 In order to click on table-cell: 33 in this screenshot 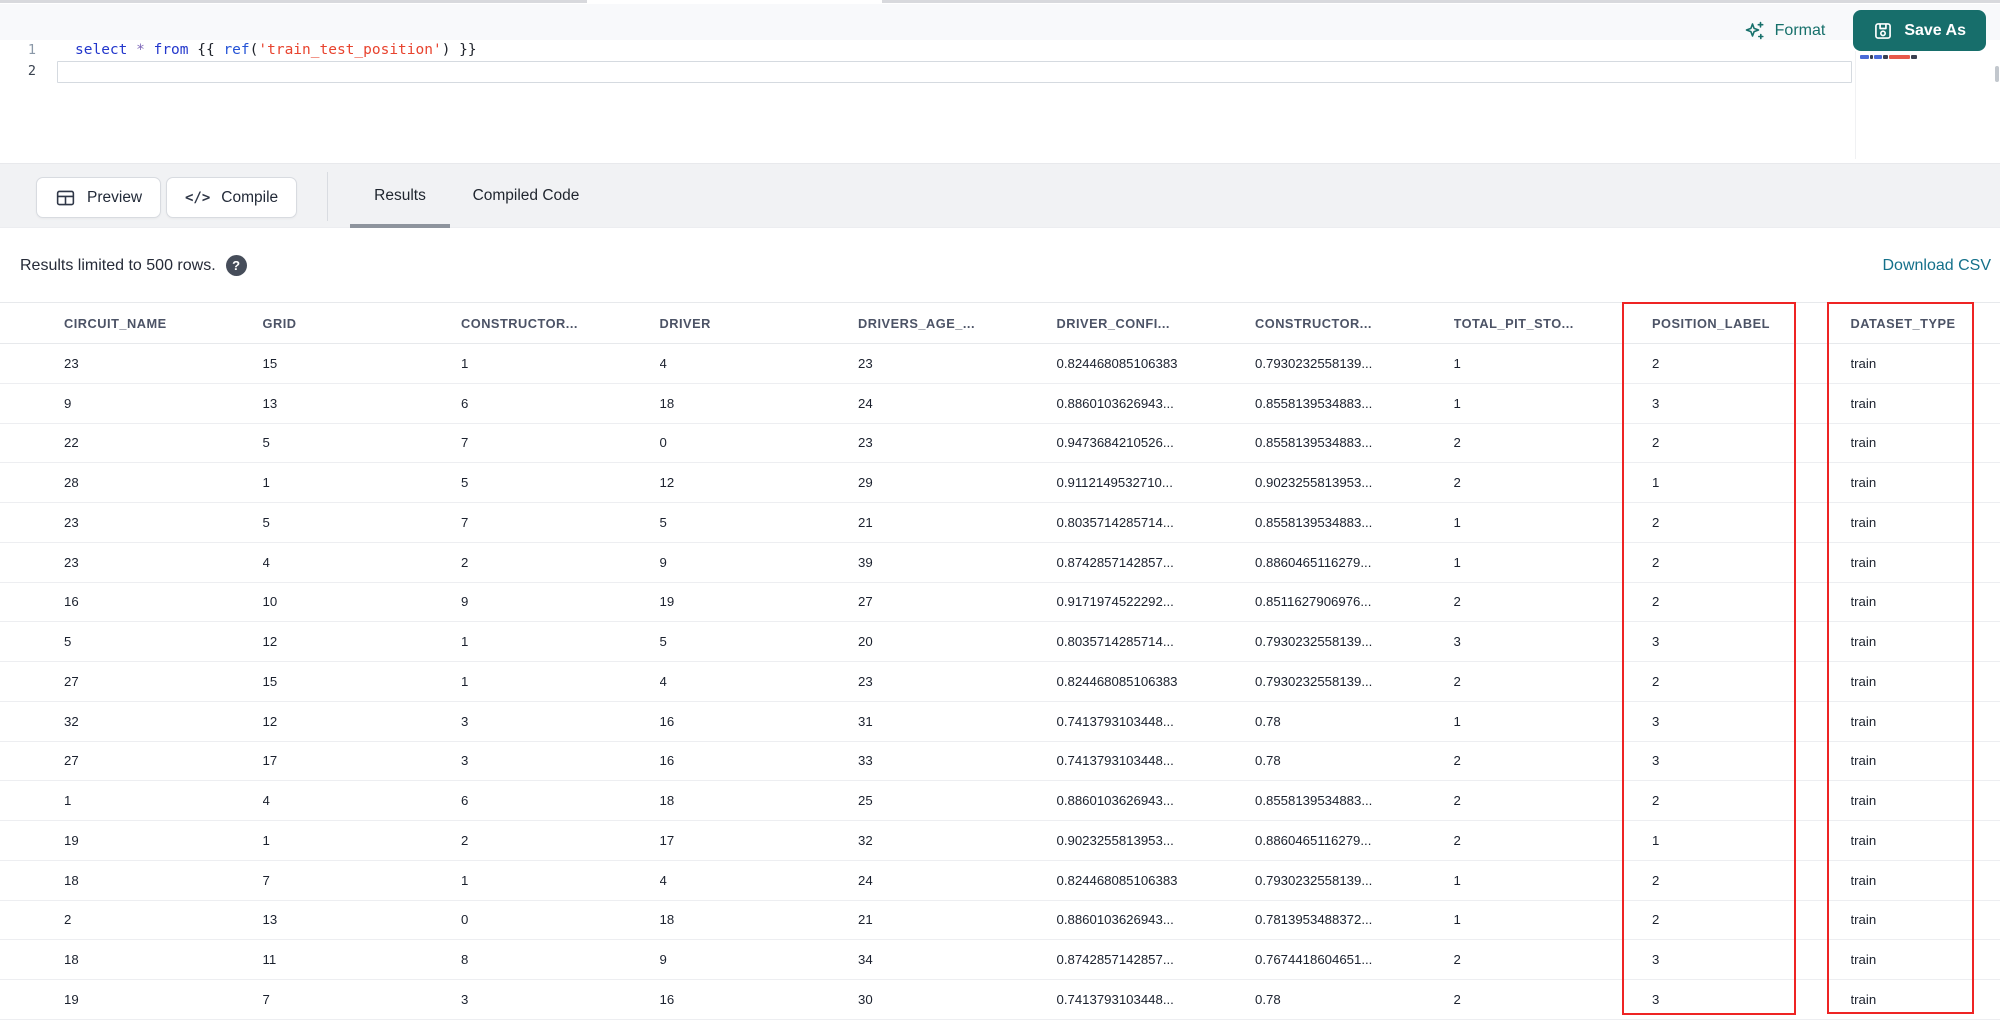, I will do `click(865, 761)`.